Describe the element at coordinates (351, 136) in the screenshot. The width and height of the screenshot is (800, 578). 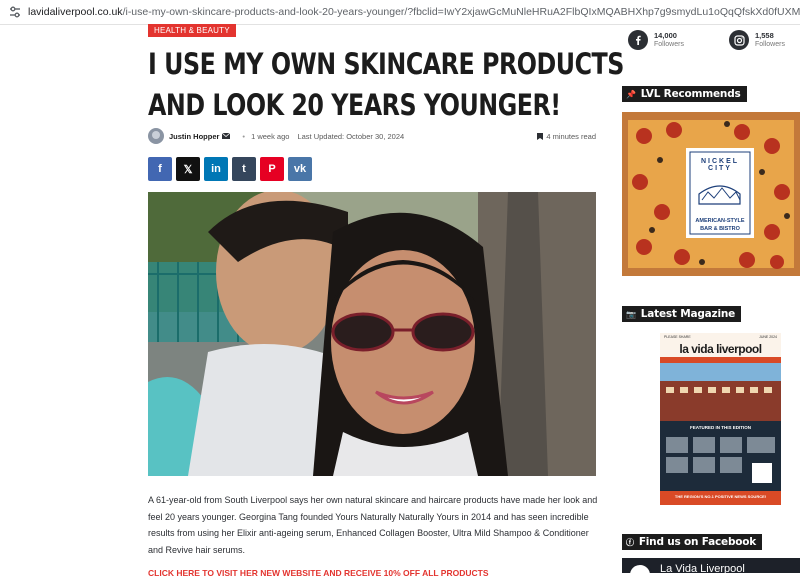
I see `last-updated: Last Updated: October 30, 2024` at that location.